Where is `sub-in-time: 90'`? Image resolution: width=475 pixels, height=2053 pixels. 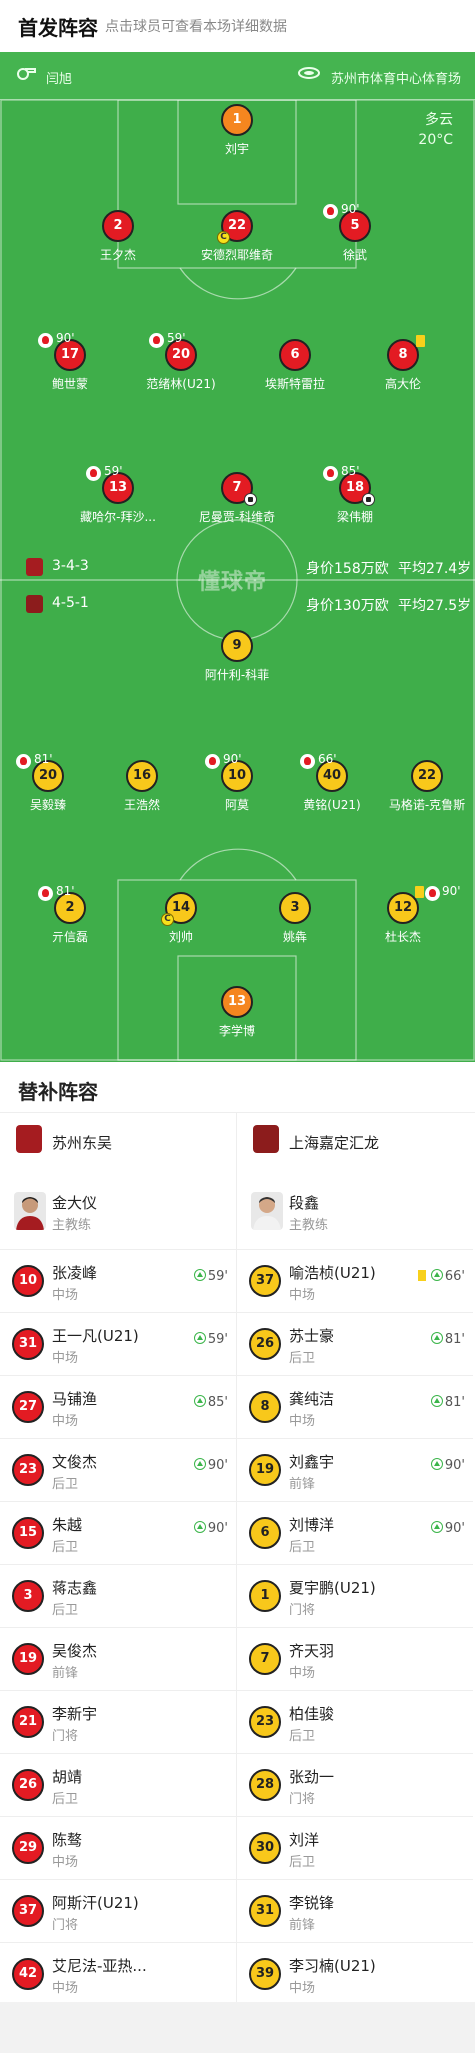 sub-in-time: 90' is located at coordinates (217, 1465).